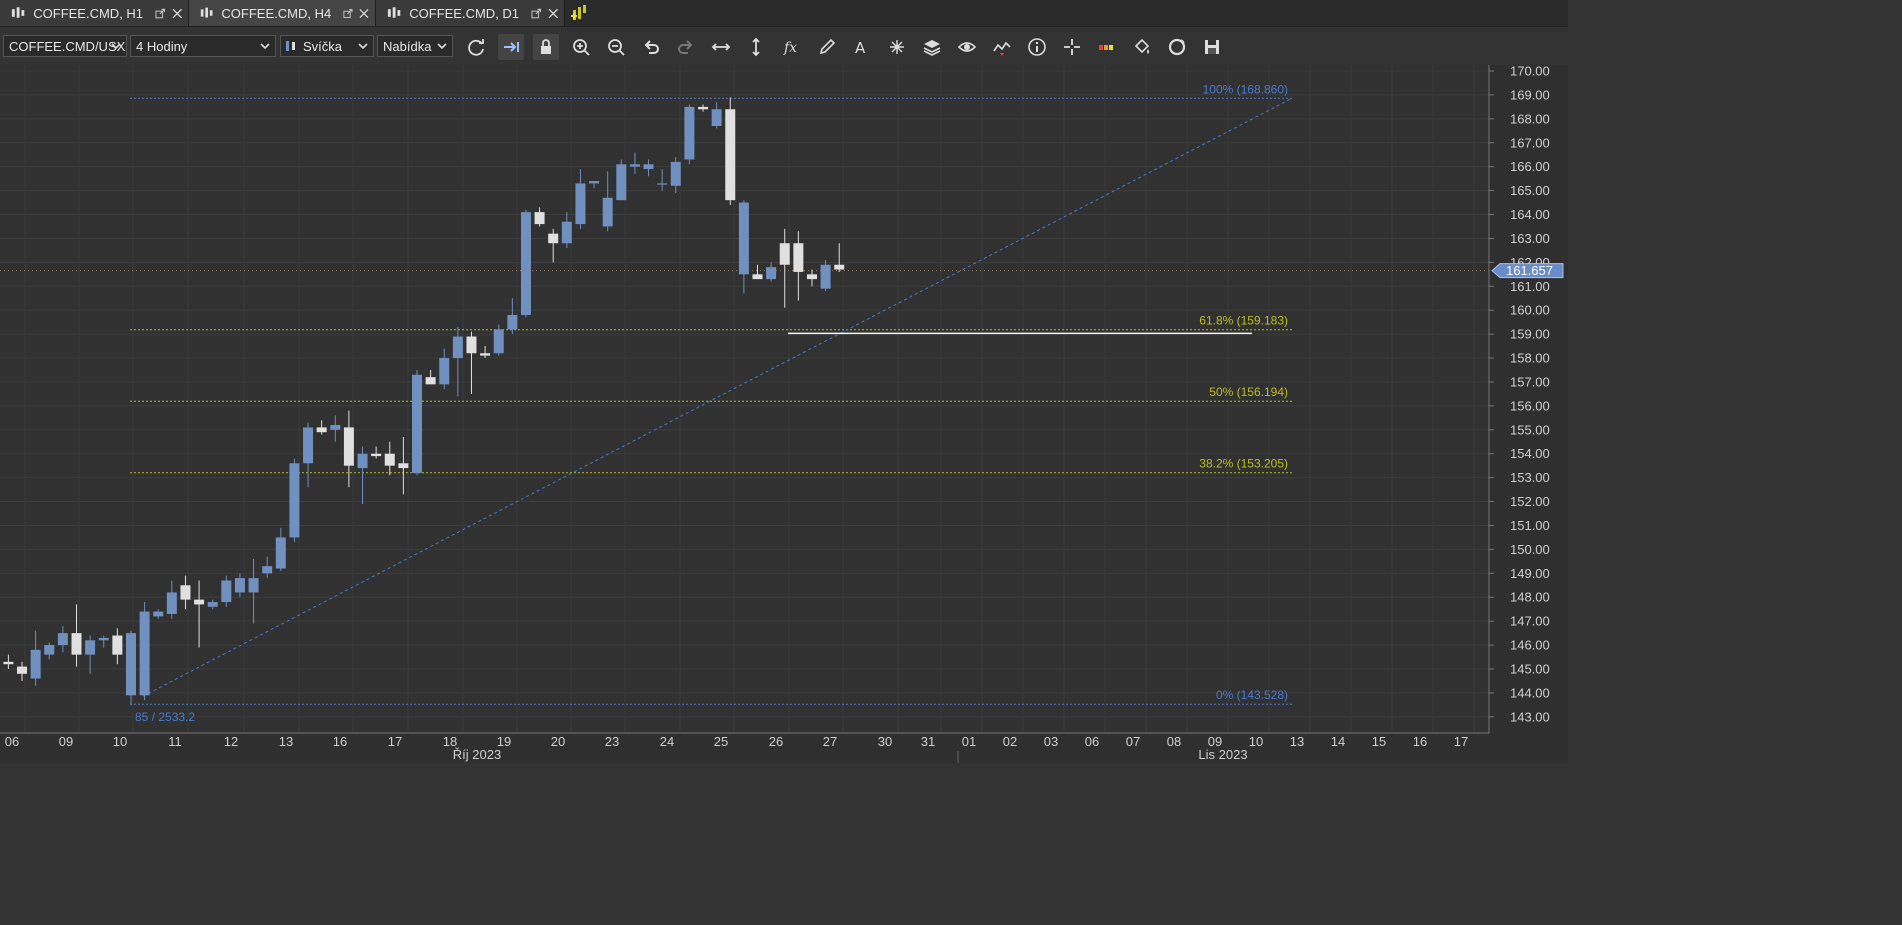  Describe the element at coordinates (511, 47) in the screenshot. I see `shift-chart-button` at that location.